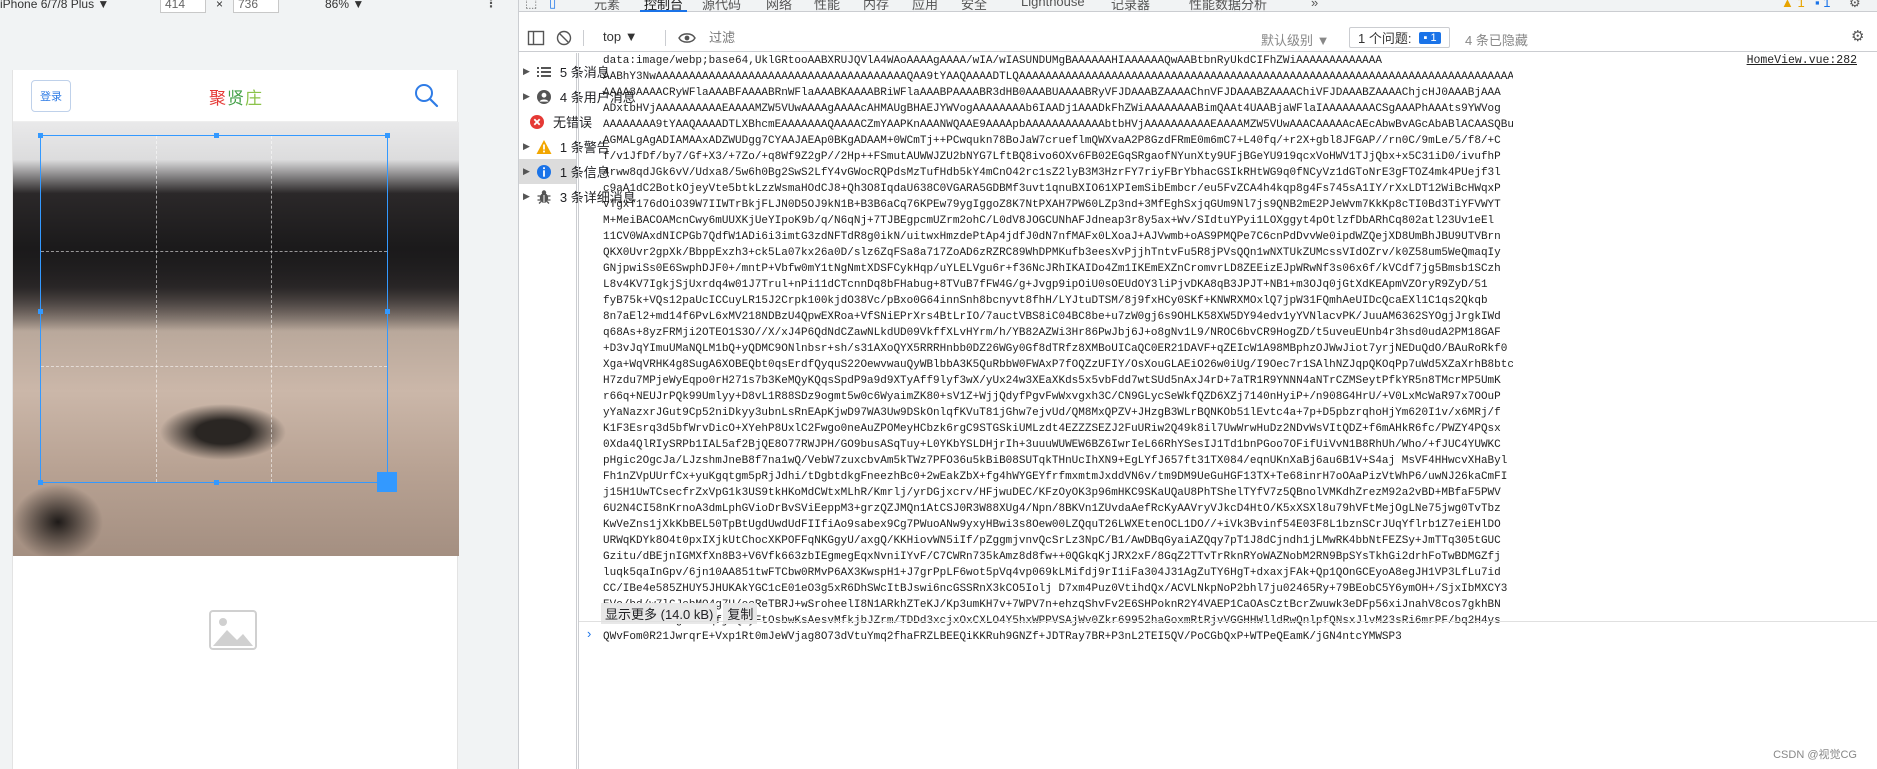 The height and width of the screenshot is (769, 1877). Describe the element at coordinates (564, 38) in the screenshot. I see `clear-console-icon` at that location.